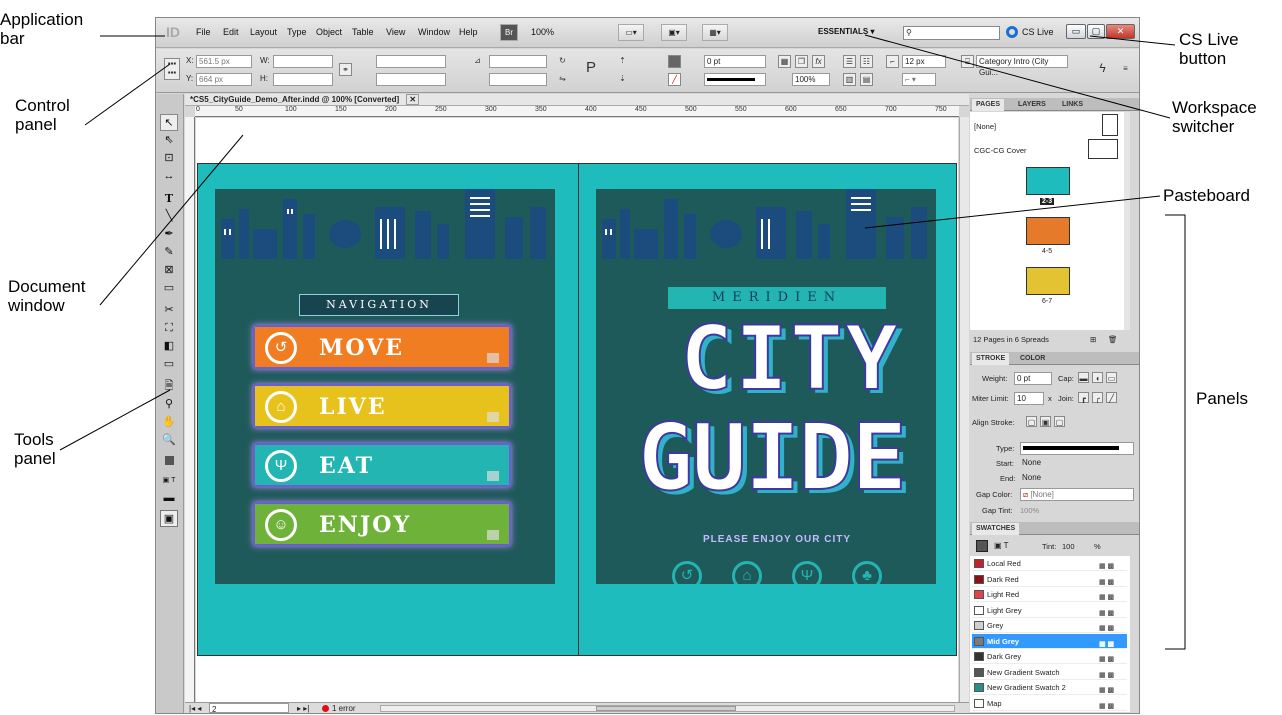 The width and height of the screenshot is (1282, 715). What do you see at coordinates (996, 529) in the screenshot?
I see `tab-swatches: SWATCHES` at bounding box center [996, 529].